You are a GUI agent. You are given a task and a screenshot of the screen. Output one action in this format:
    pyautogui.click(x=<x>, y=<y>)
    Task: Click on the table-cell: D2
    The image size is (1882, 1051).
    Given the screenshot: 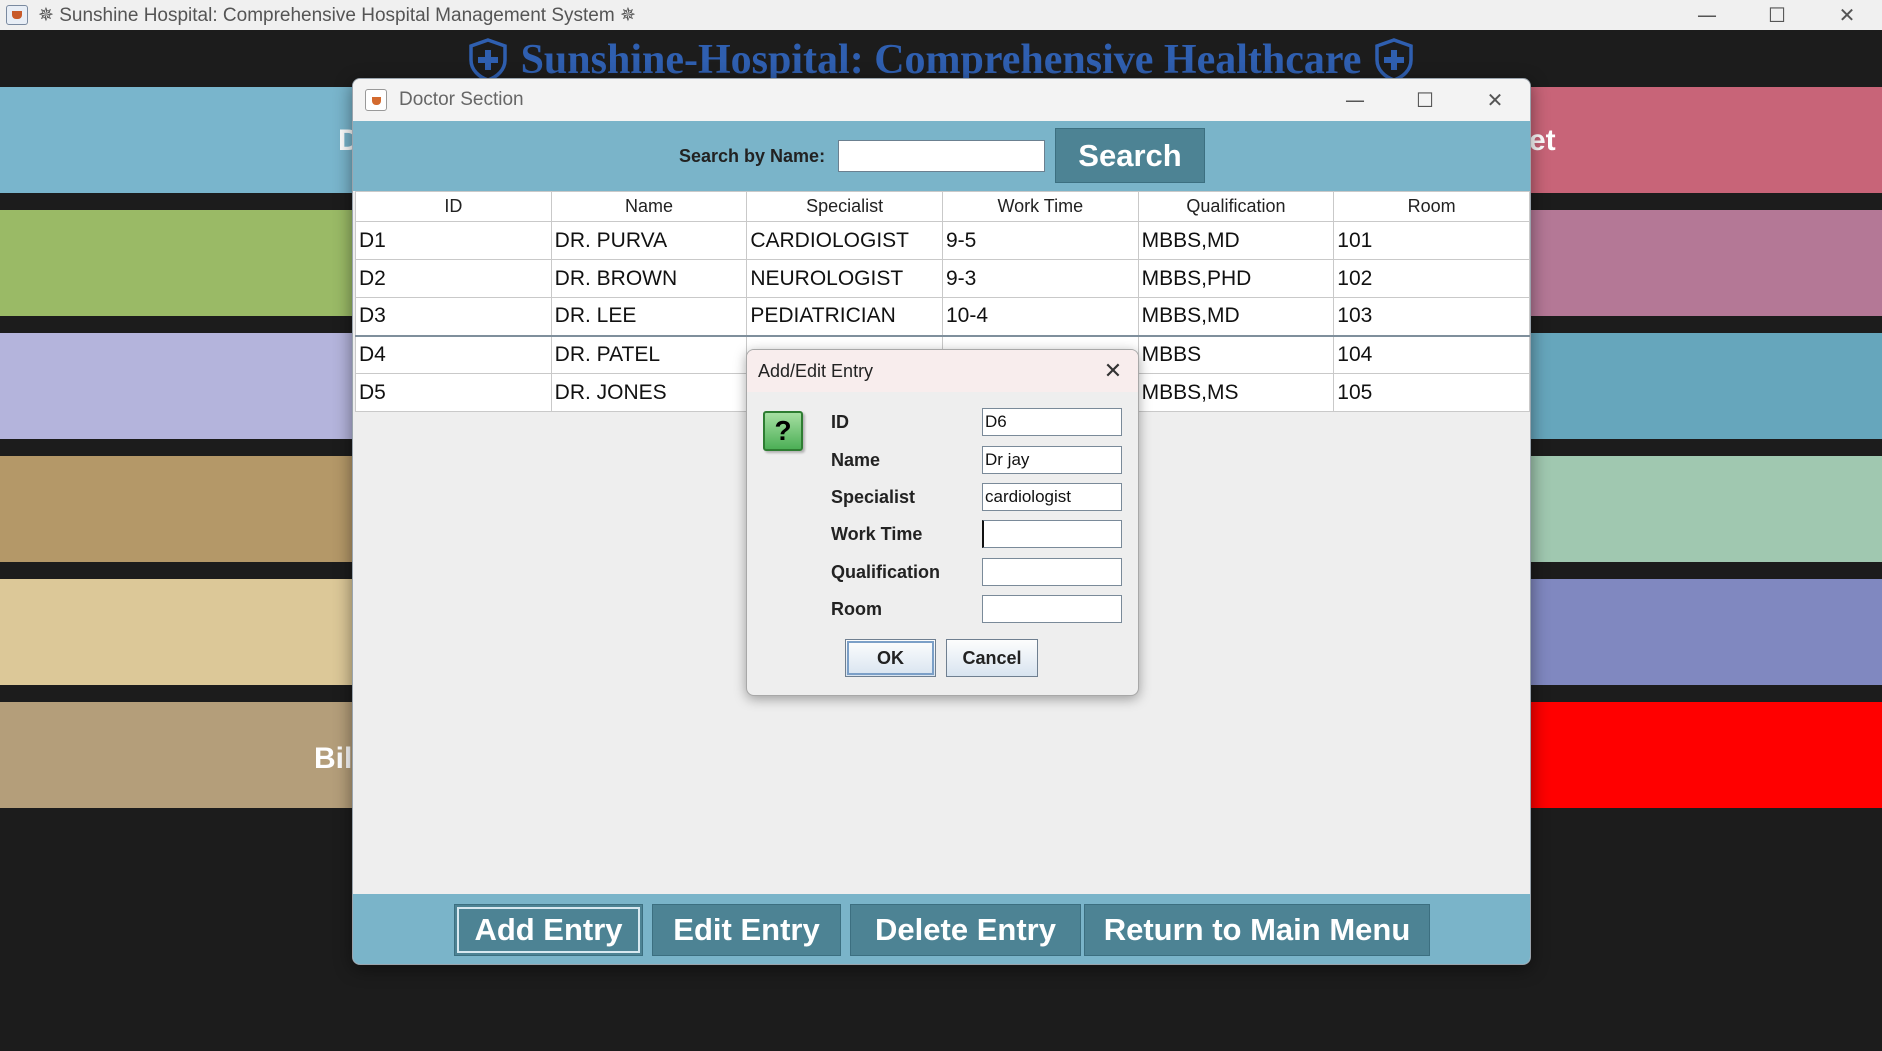 What is the action you would take?
    pyautogui.click(x=453, y=278)
    